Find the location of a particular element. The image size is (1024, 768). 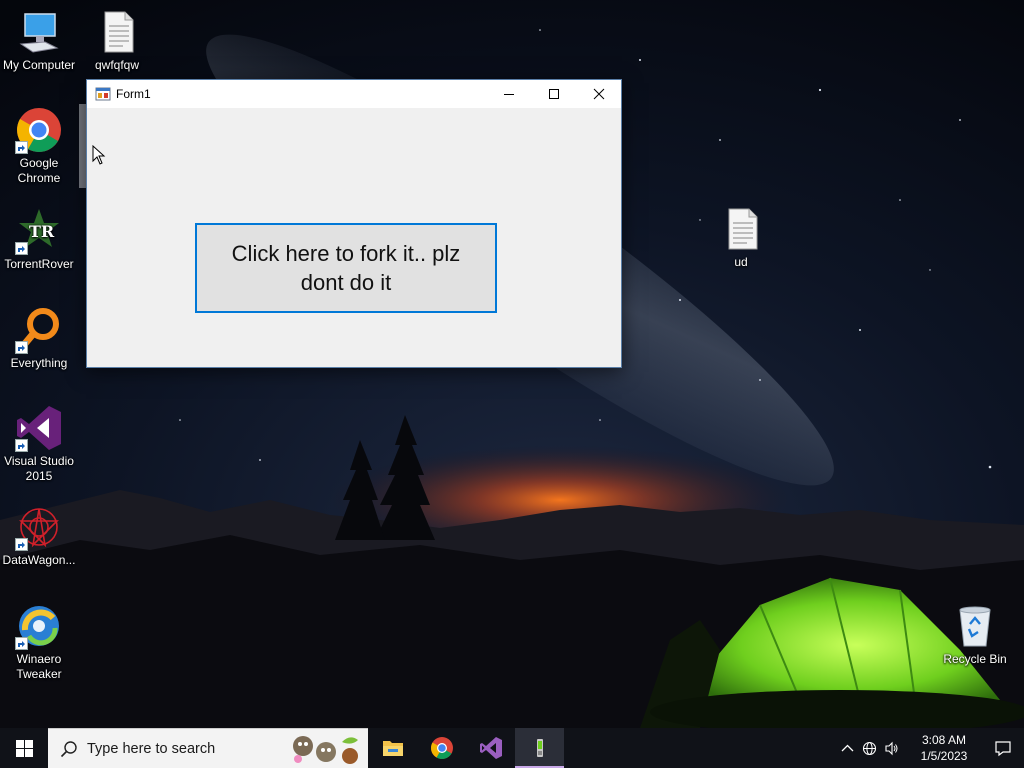

hidden-window-edge is located at coordinates (82, 146).